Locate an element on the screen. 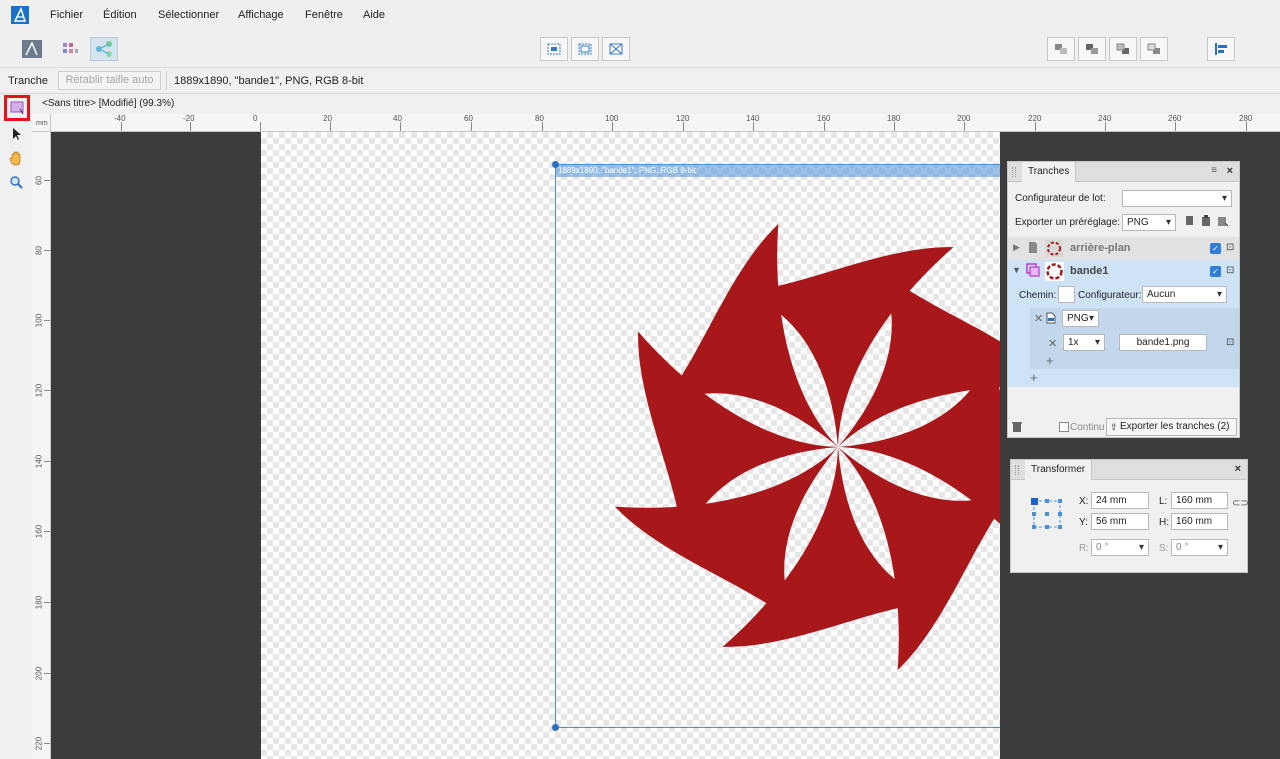 Image resolution: width=1280 pixels, height=759 pixels. ruler-tick-label: 260 is located at coordinates (1175, 118).